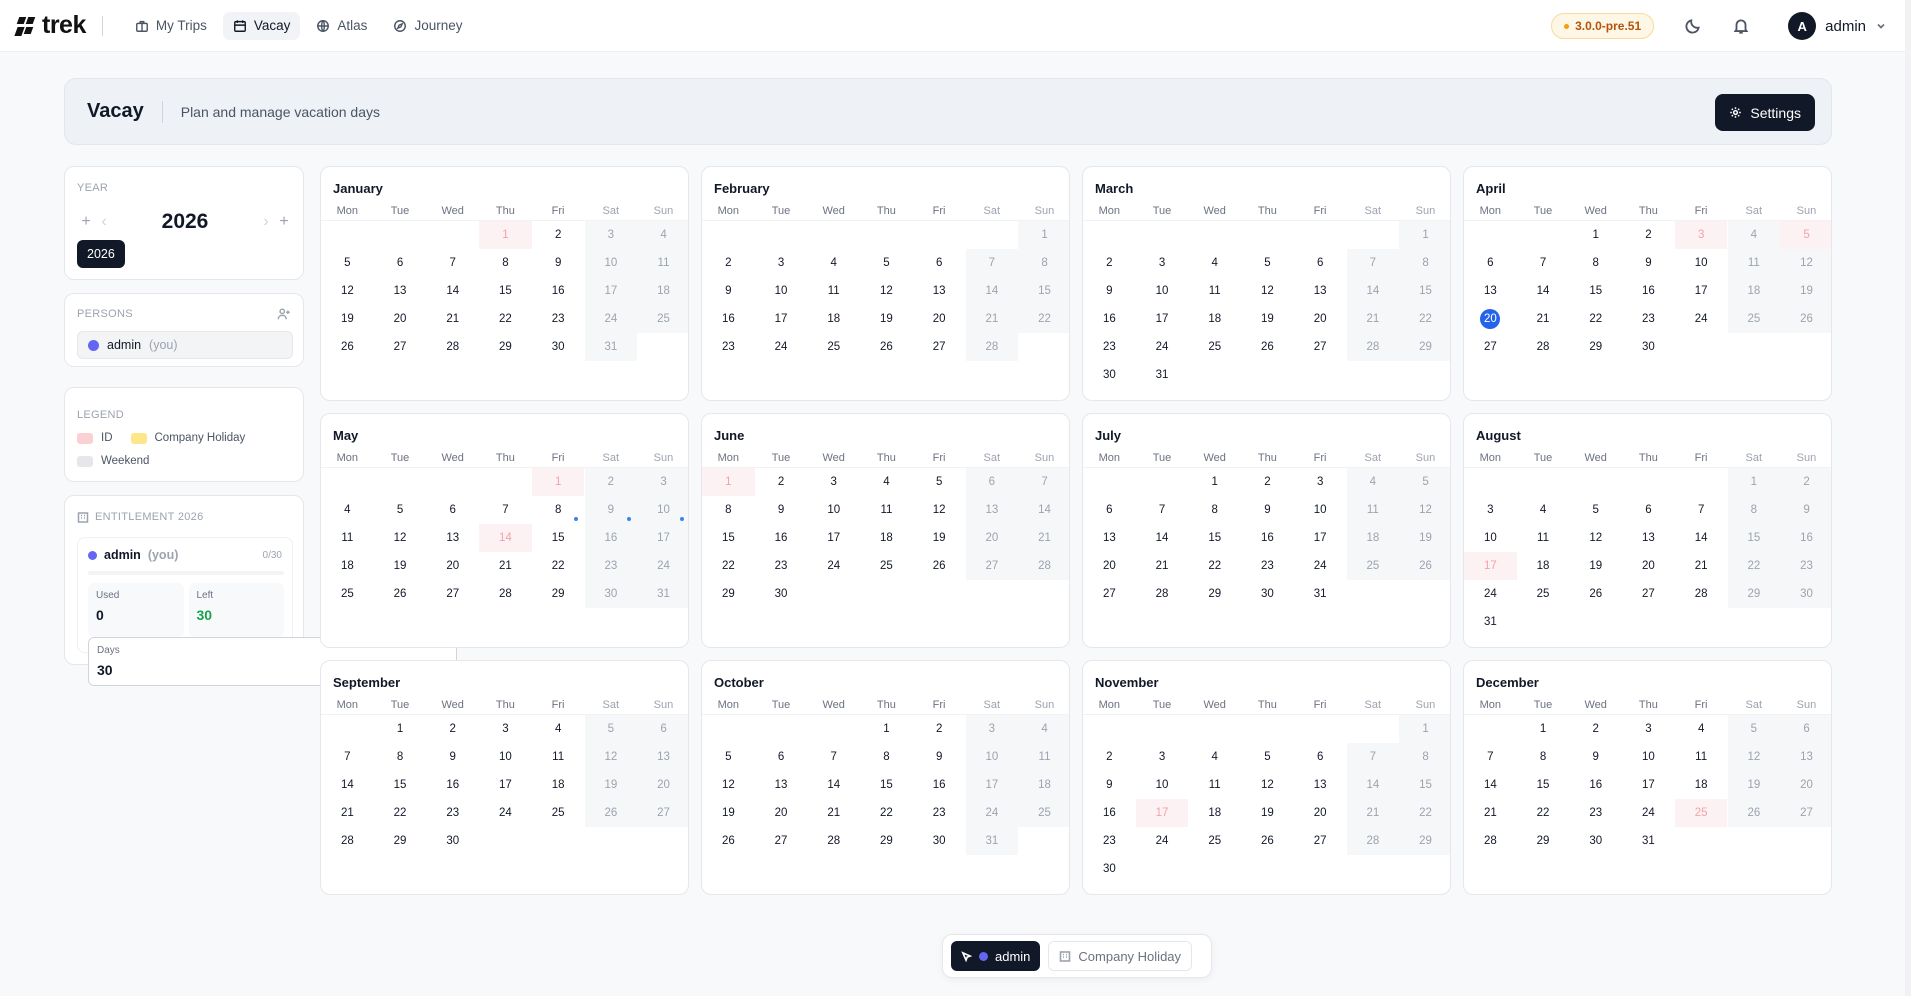  What do you see at coordinates (1490, 319) in the screenshot?
I see `day-cell-today: 20` at bounding box center [1490, 319].